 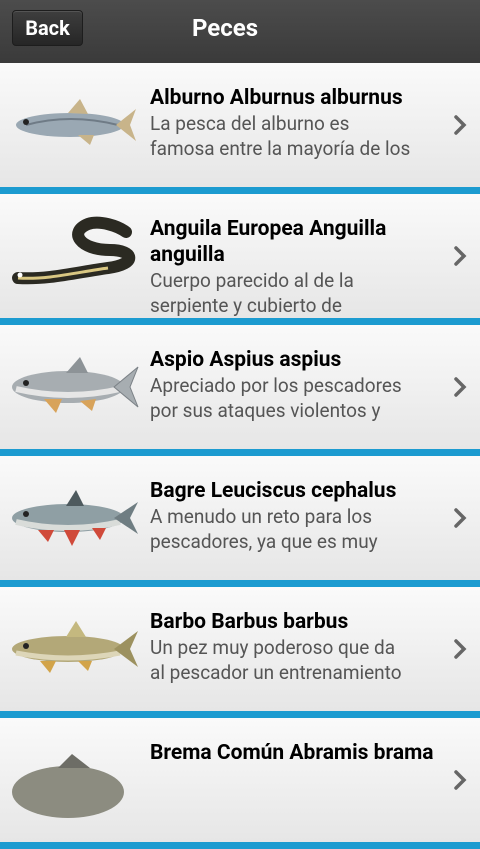 I want to click on fish-description: A menudo un reto para los, so click(x=261, y=516).